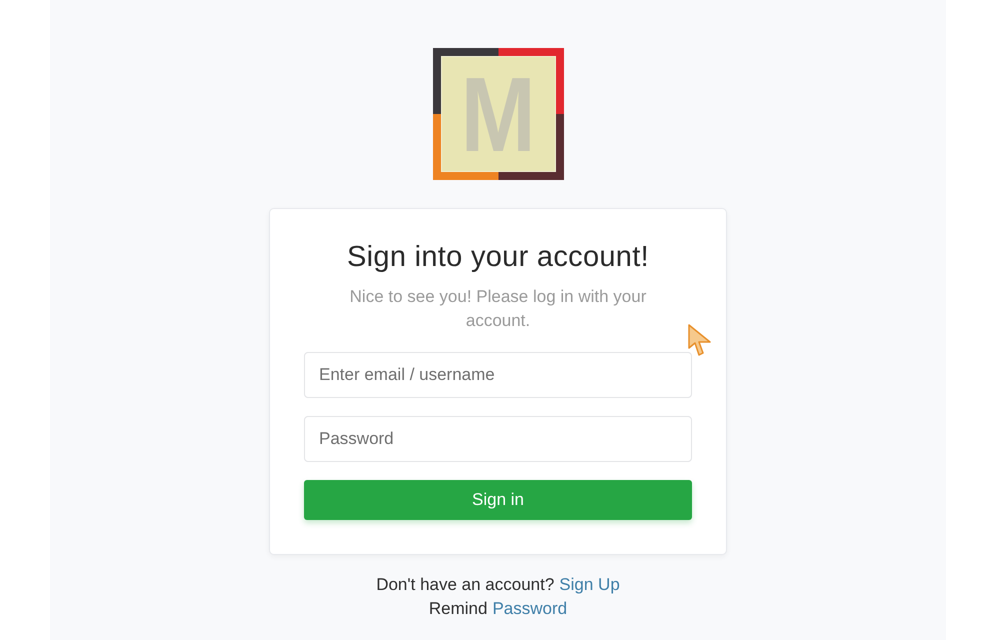  Describe the element at coordinates (530, 609) in the screenshot. I see `footer-link: Password` at that location.